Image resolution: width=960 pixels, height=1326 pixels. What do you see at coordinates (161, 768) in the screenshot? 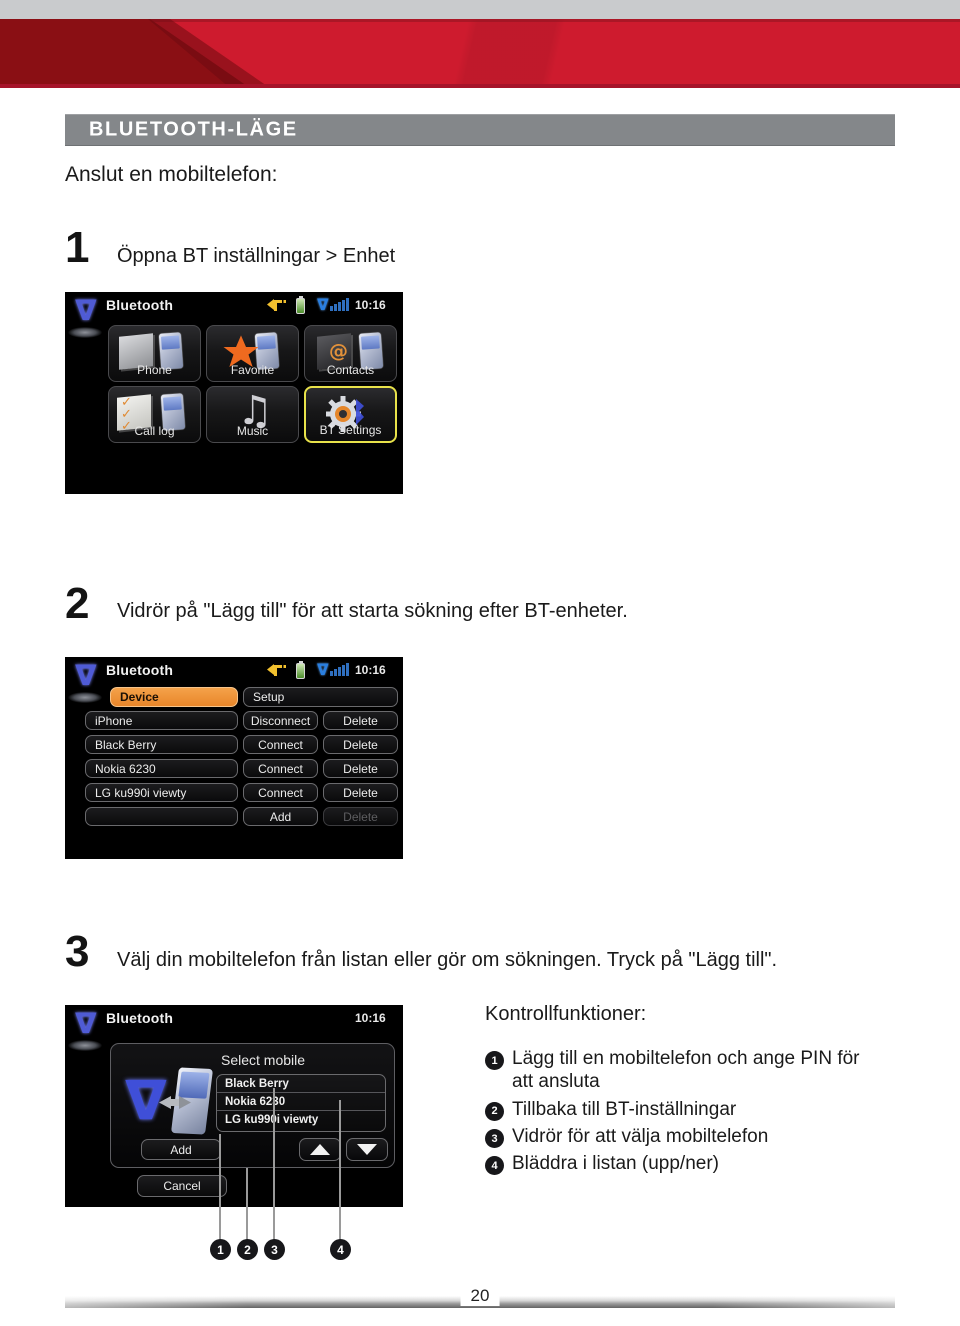
I see `table-row-device-name: Nokia 6230` at bounding box center [161, 768].